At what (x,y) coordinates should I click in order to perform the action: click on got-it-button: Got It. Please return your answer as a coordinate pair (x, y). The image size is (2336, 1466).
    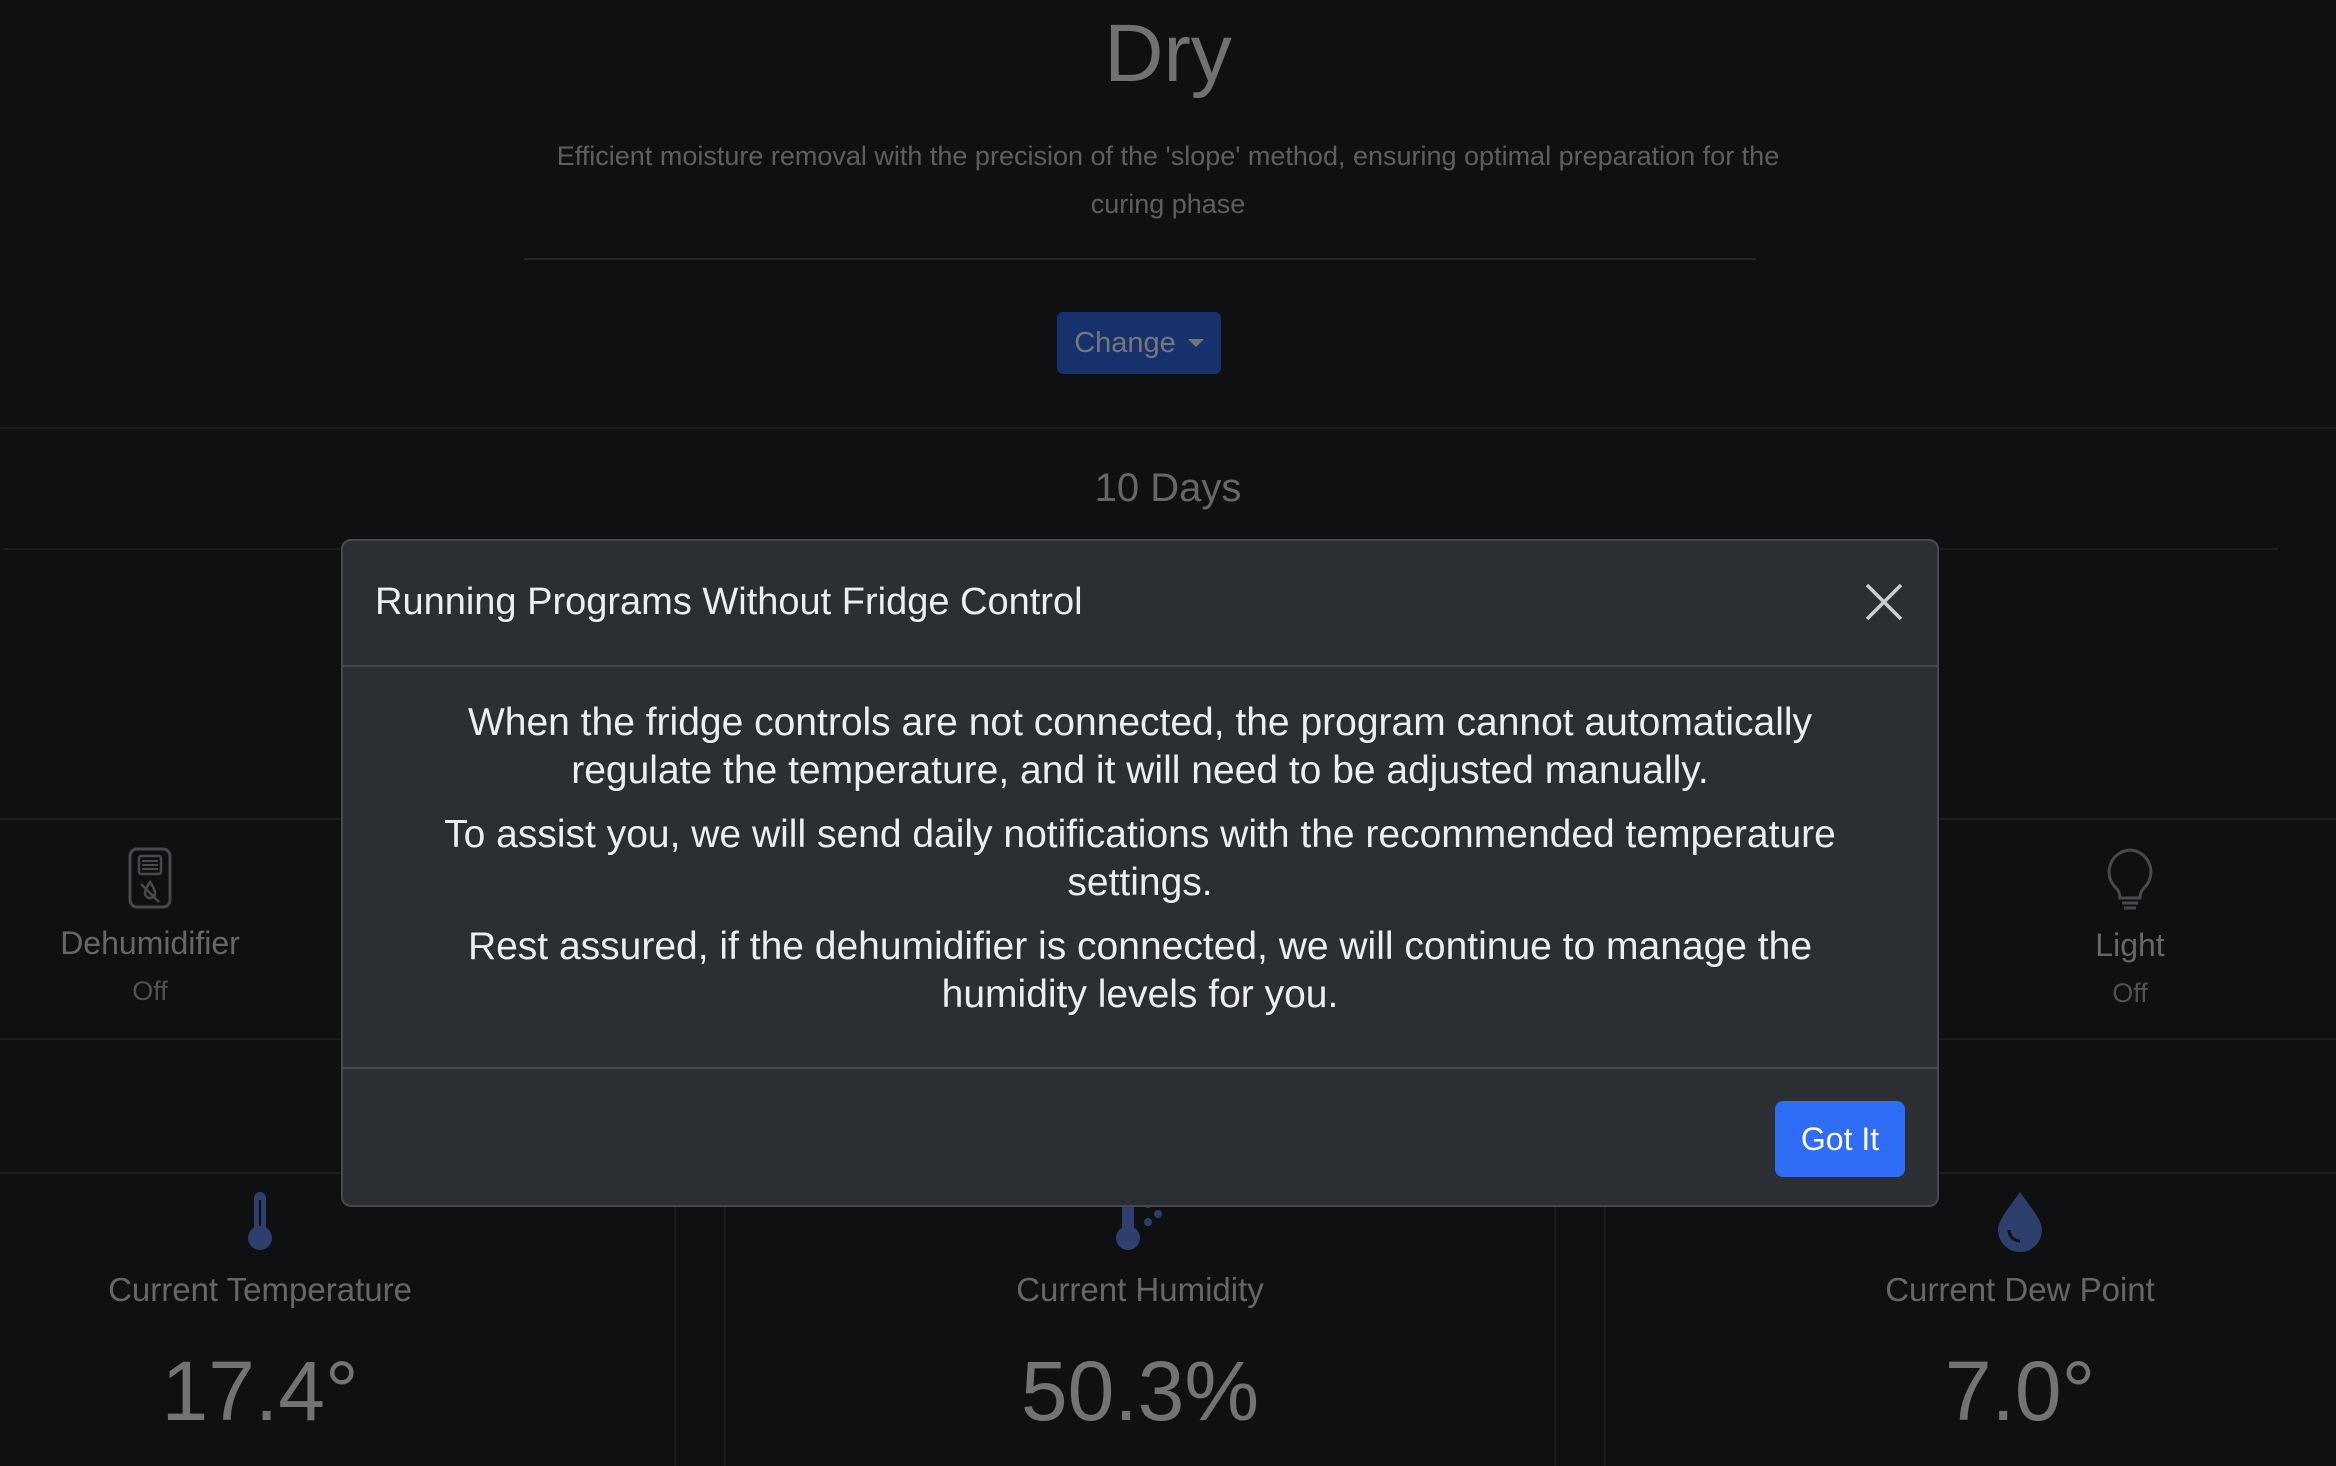
    Looking at the image, I should click on (1840, 1139).